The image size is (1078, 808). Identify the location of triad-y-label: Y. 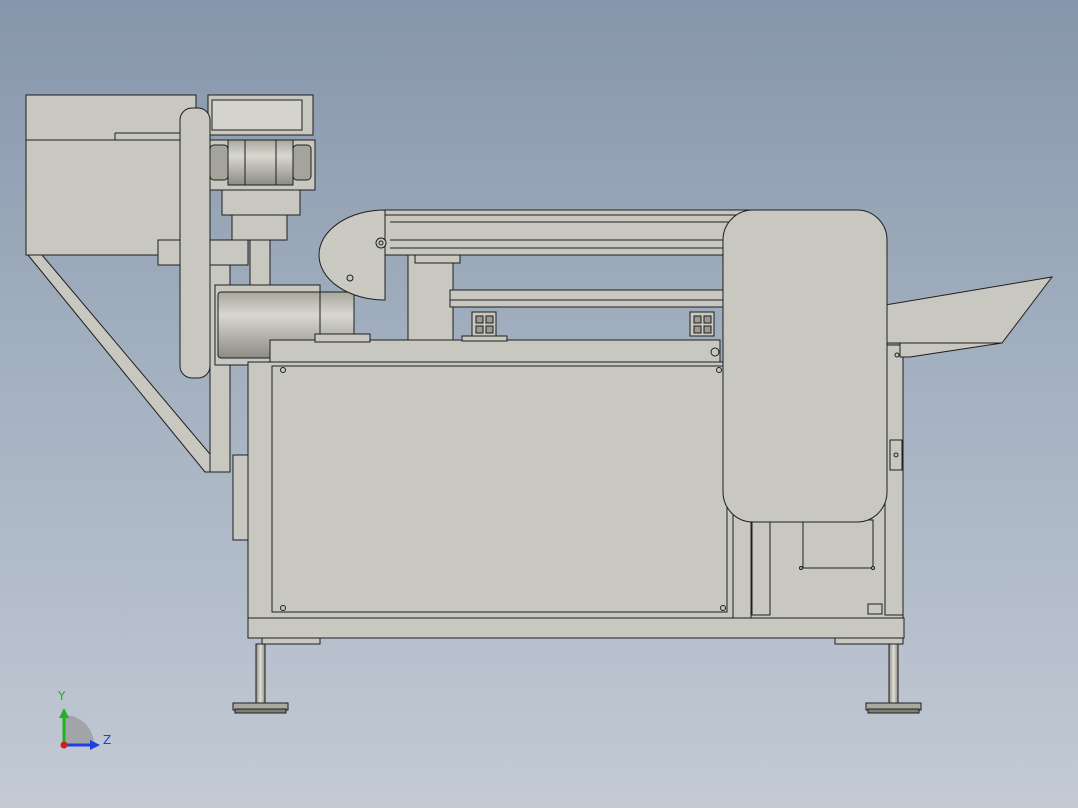
(61, 696).